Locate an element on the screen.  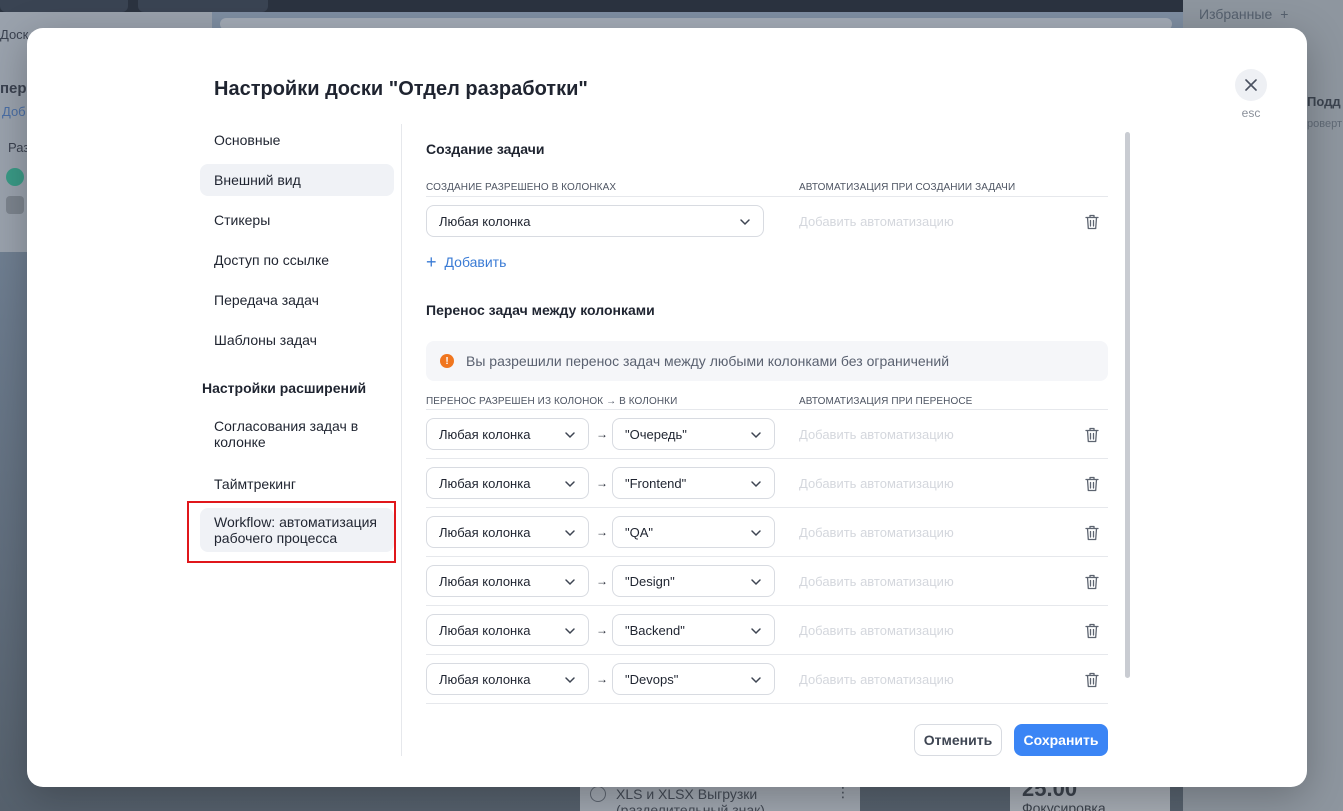
column-header: Автоматизация при переносе is located at coordinates (886, 401).